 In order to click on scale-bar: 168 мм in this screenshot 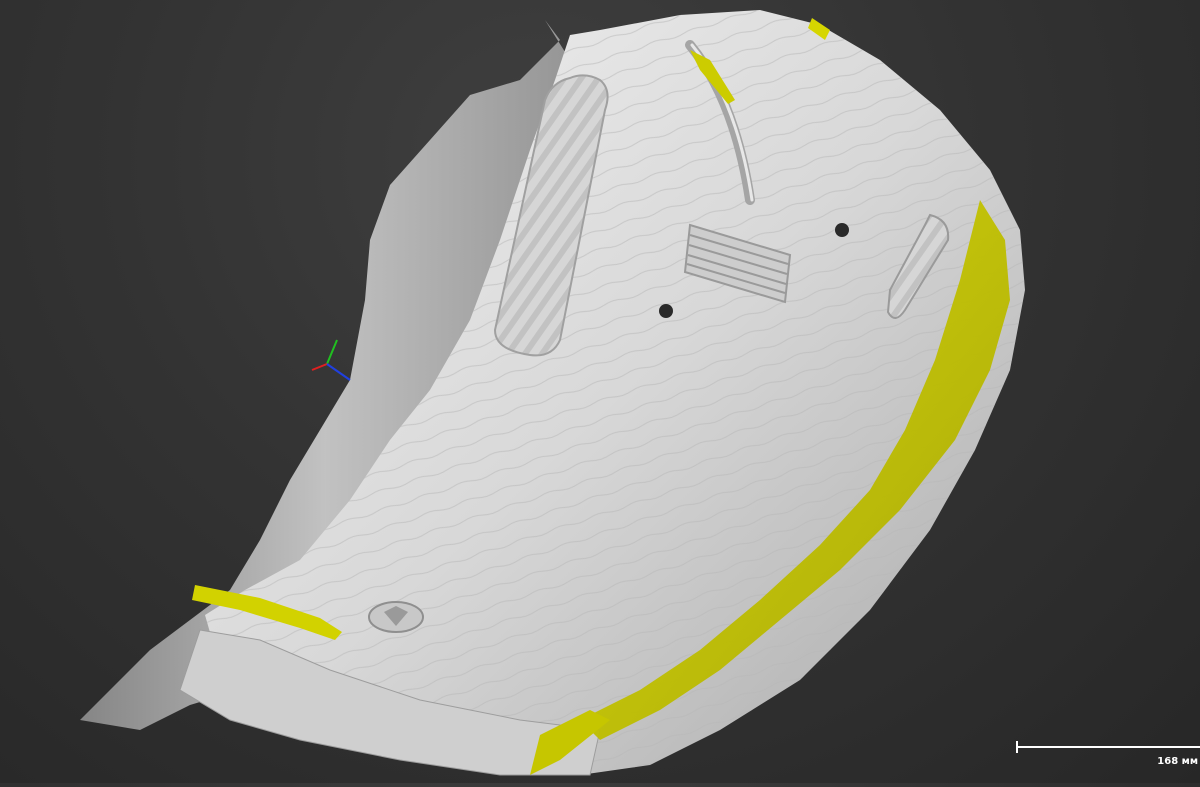, I will do `click(1106, 758)`.